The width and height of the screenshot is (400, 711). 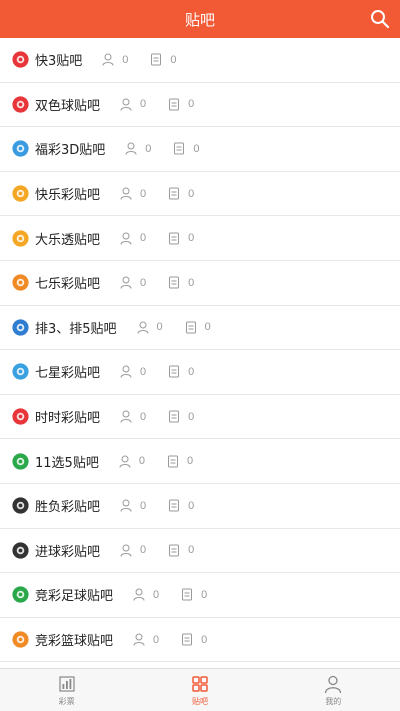 I want to click on top-bar: 贴吧, so click(x=200, y=19).